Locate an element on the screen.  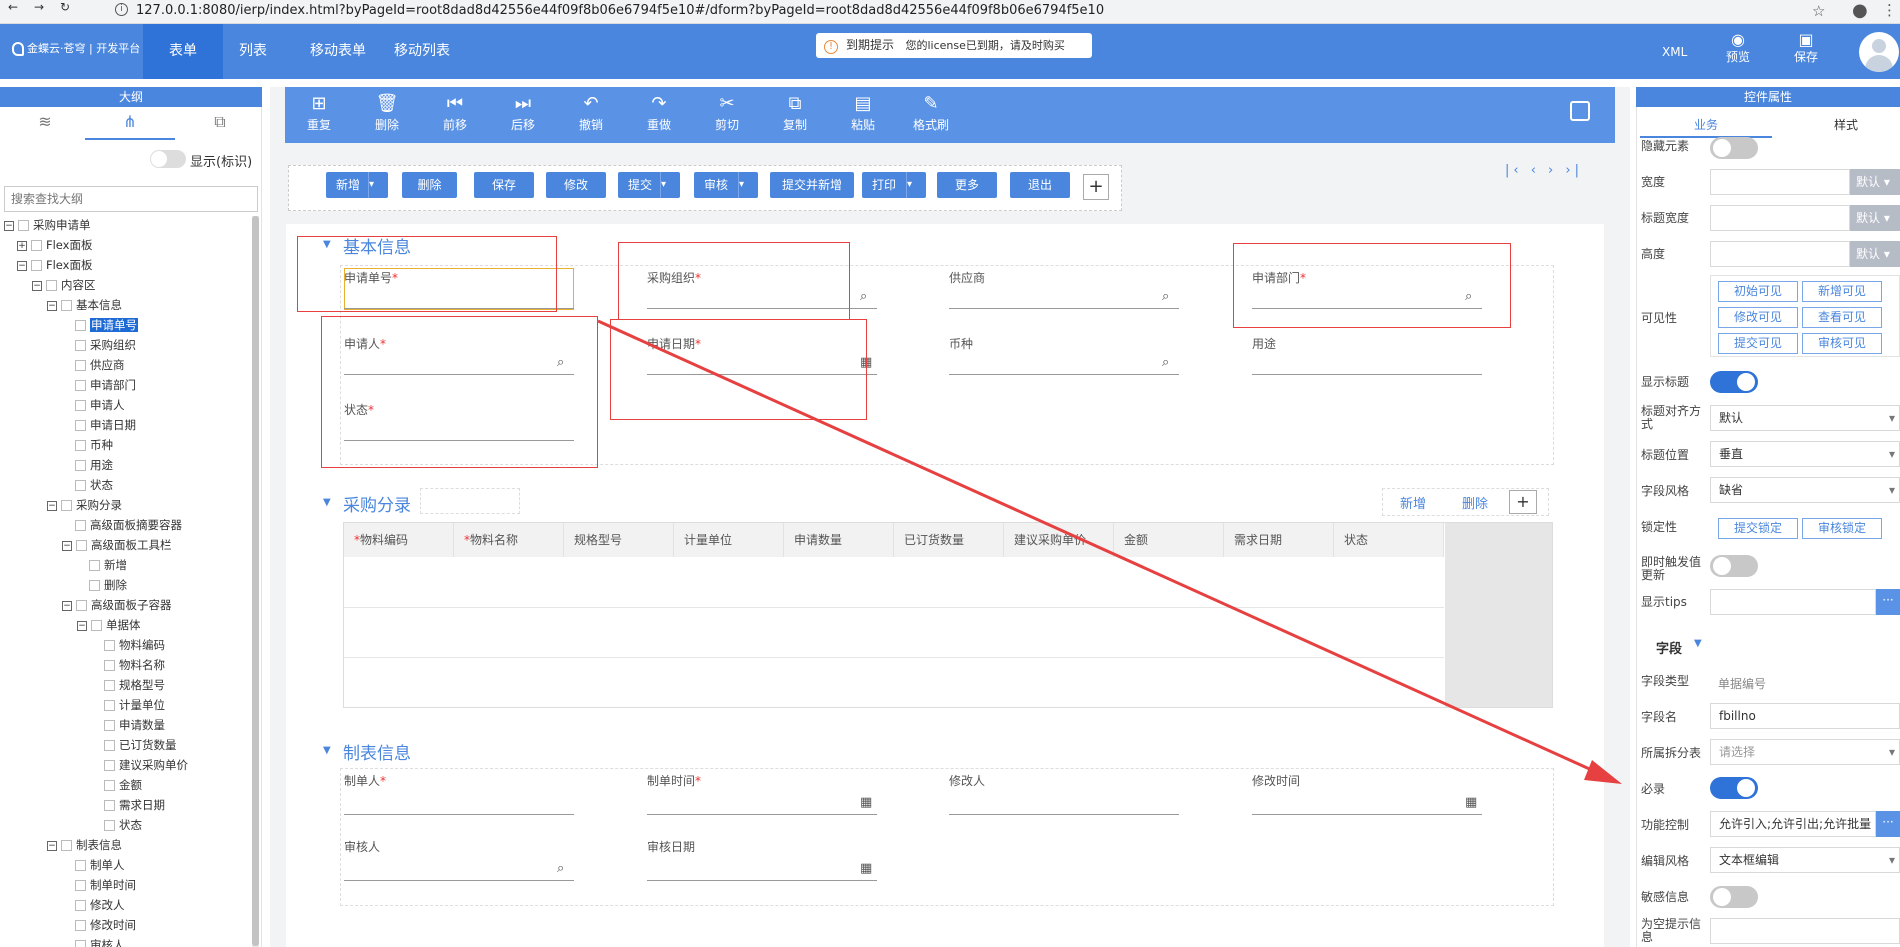
record-pager: |‹ ‹ › ›| is located at coordinates (1544, 170).